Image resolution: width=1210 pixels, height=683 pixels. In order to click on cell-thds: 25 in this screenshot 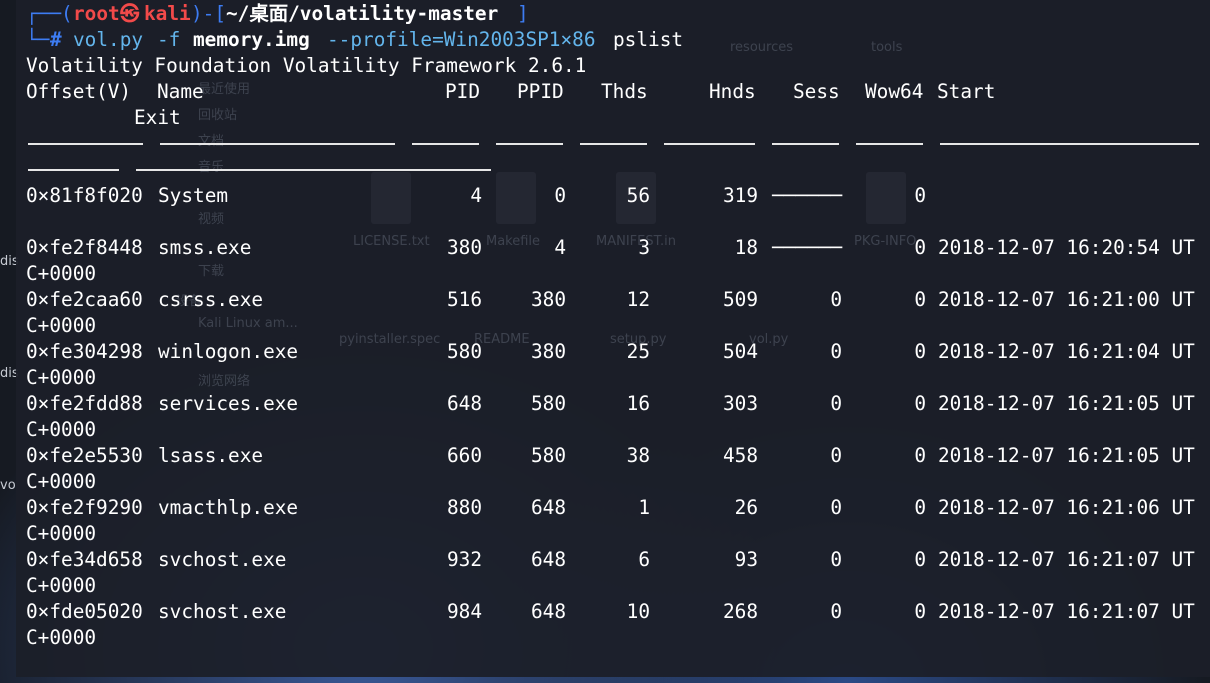, I will do `click(638, 351)`.